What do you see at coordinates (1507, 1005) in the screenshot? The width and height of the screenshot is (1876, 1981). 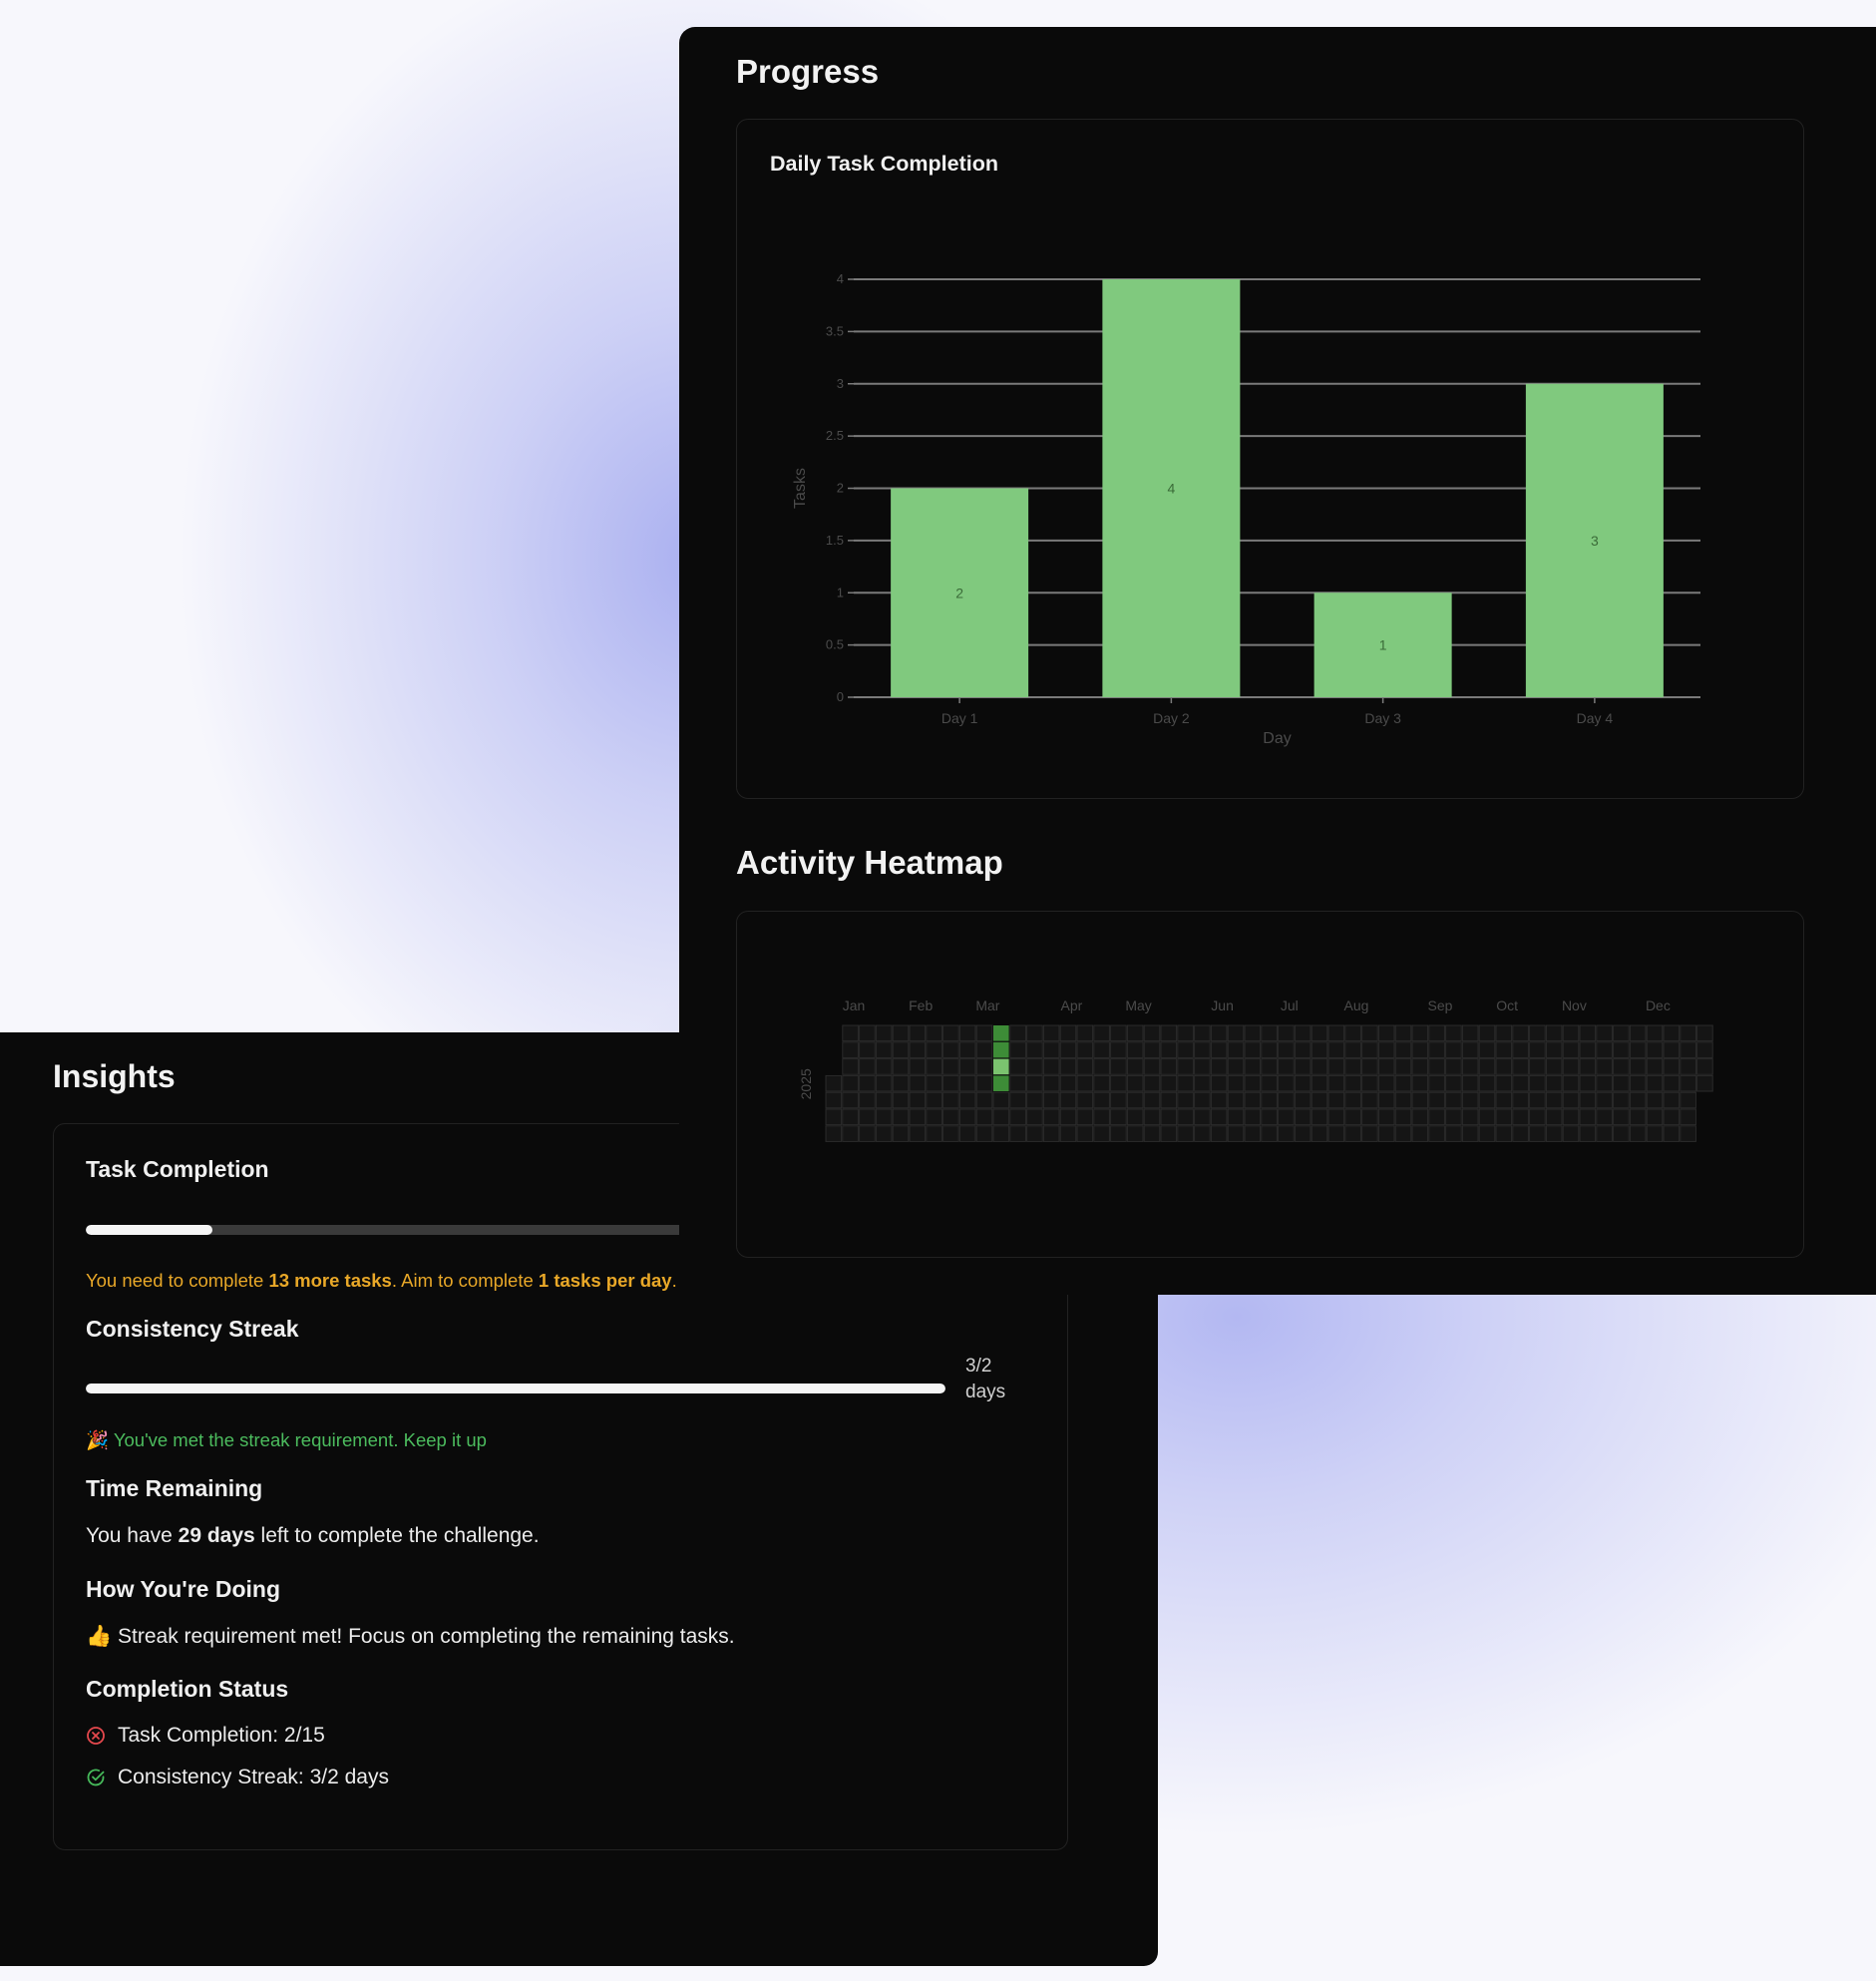 I see `month-label: Oct` at bounding box center [1507, 1005].